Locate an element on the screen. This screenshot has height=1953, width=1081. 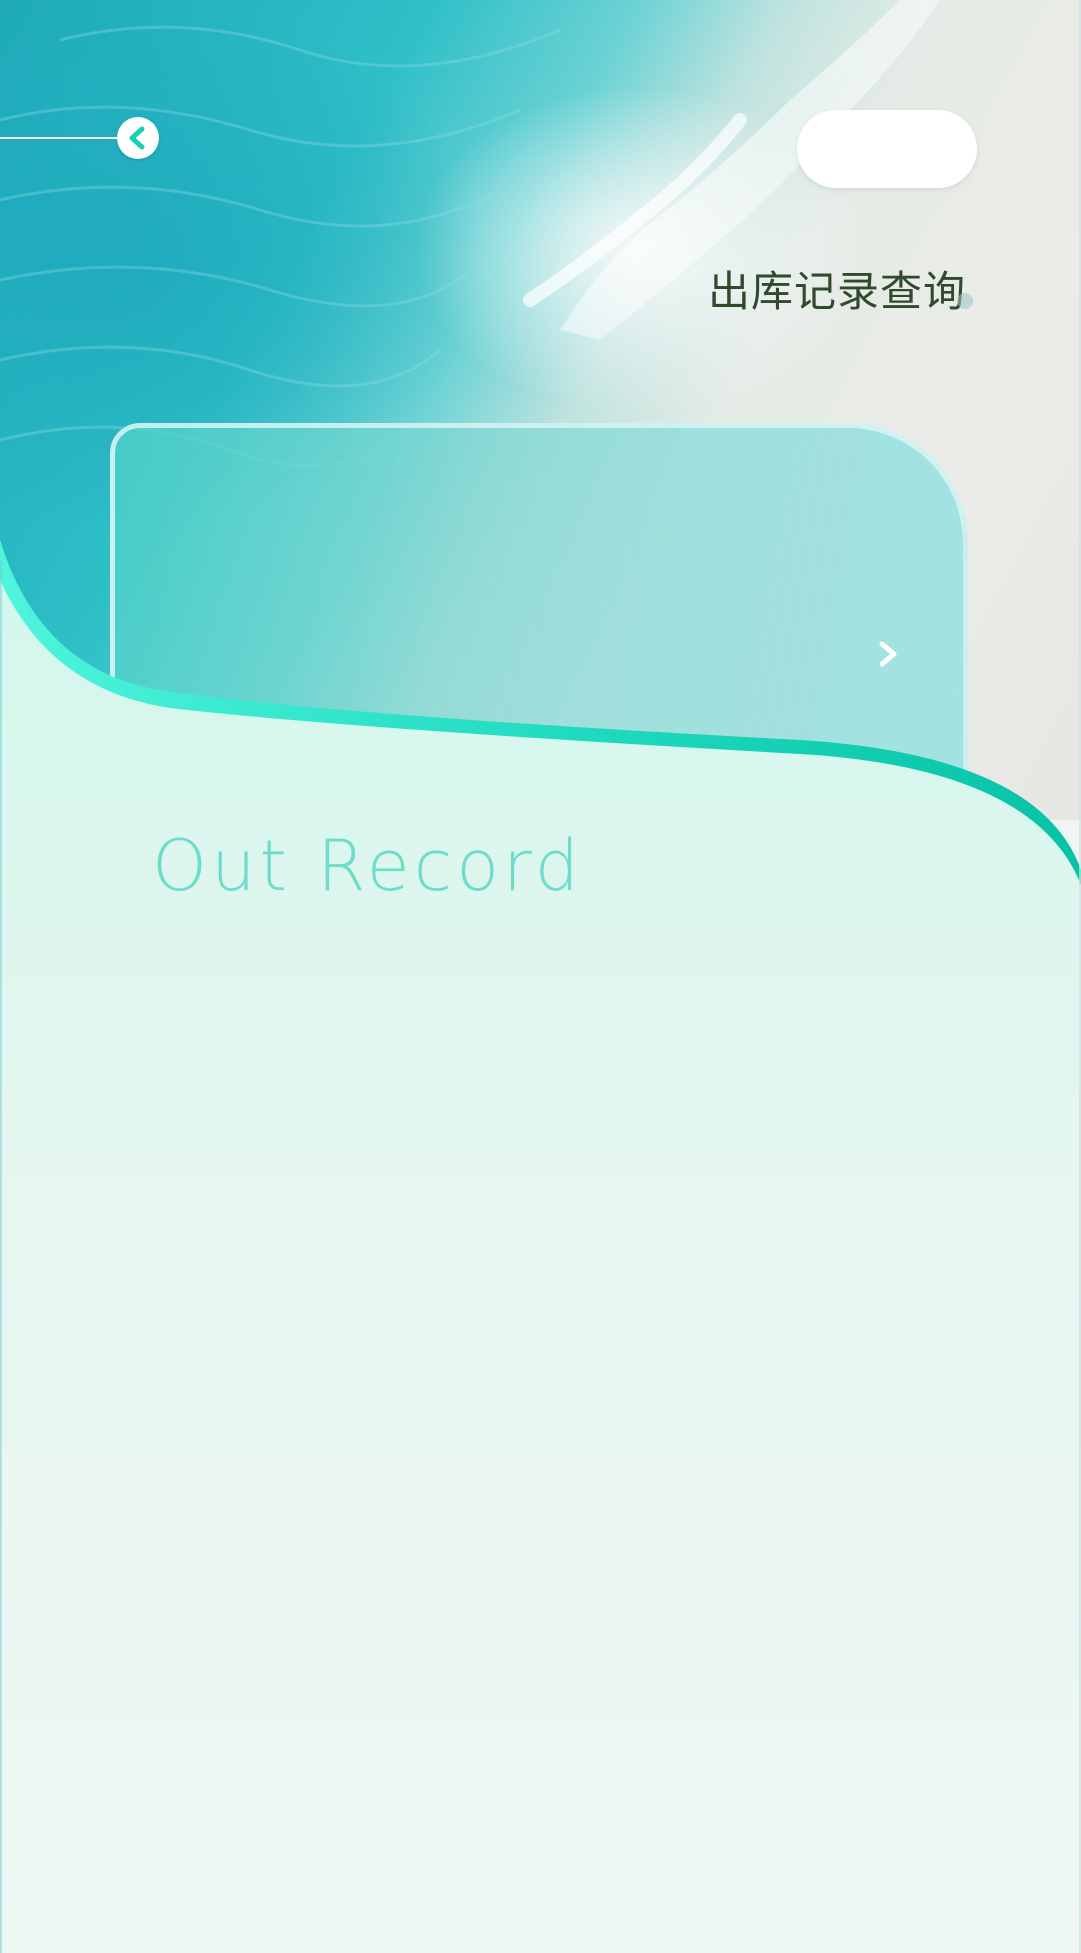
page-title: 出库记录查询 is located at coordinates (836, 291).